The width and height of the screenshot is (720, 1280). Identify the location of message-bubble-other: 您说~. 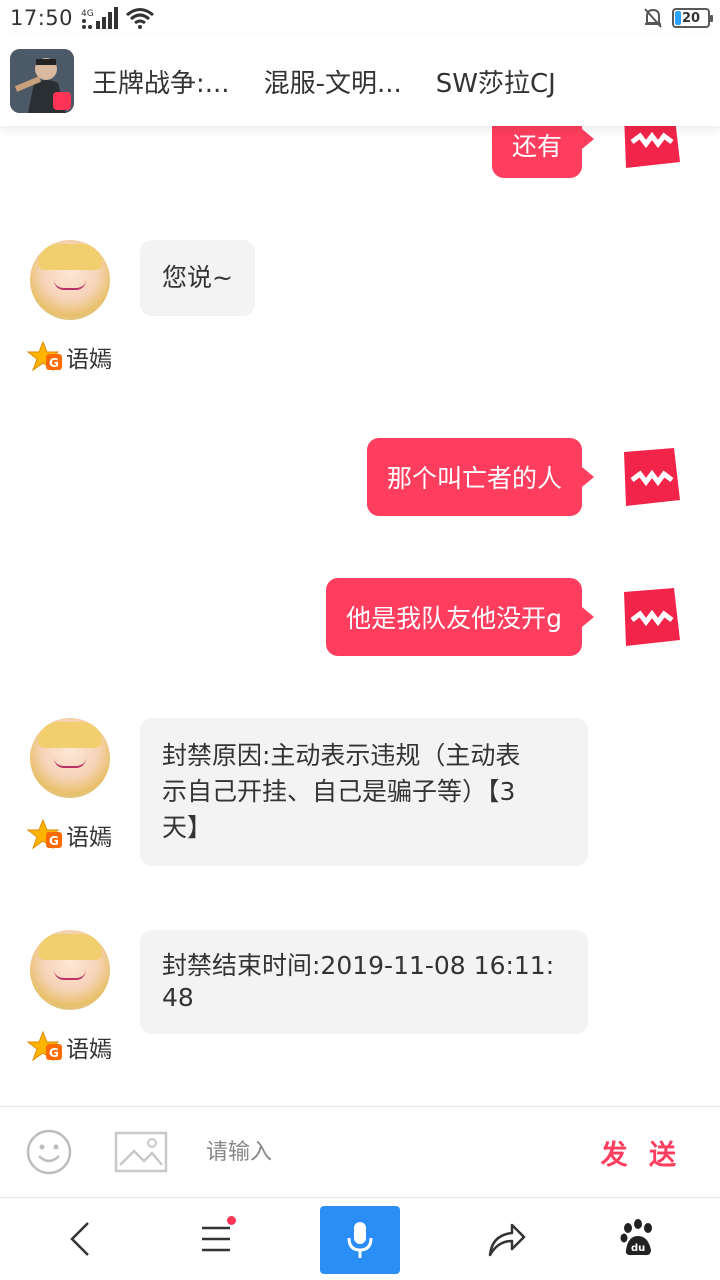
(197, 278).